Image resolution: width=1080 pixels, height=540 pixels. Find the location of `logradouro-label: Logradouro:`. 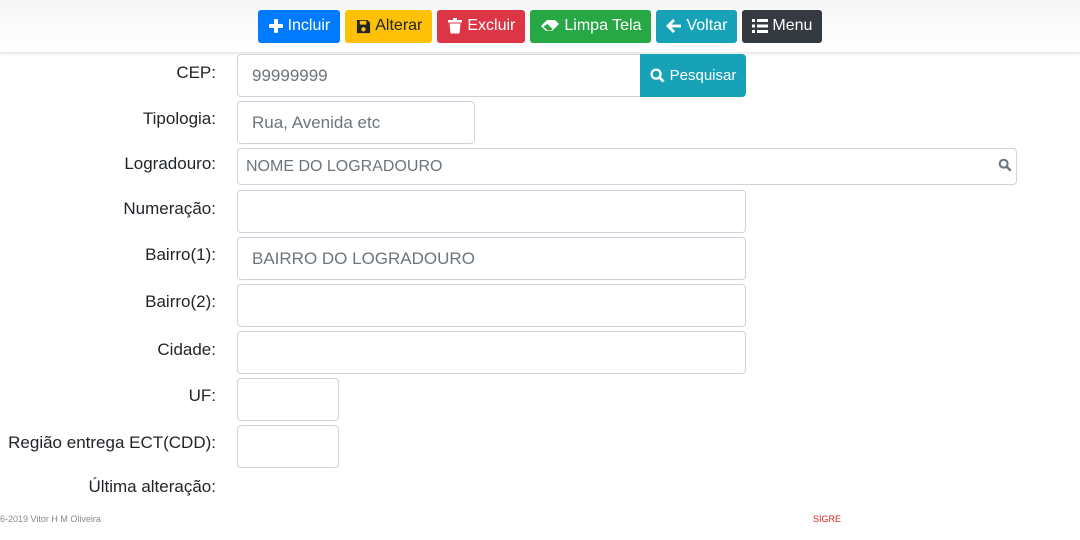

logradouro-label: Logradouro: is located at coordinates (170, 163).